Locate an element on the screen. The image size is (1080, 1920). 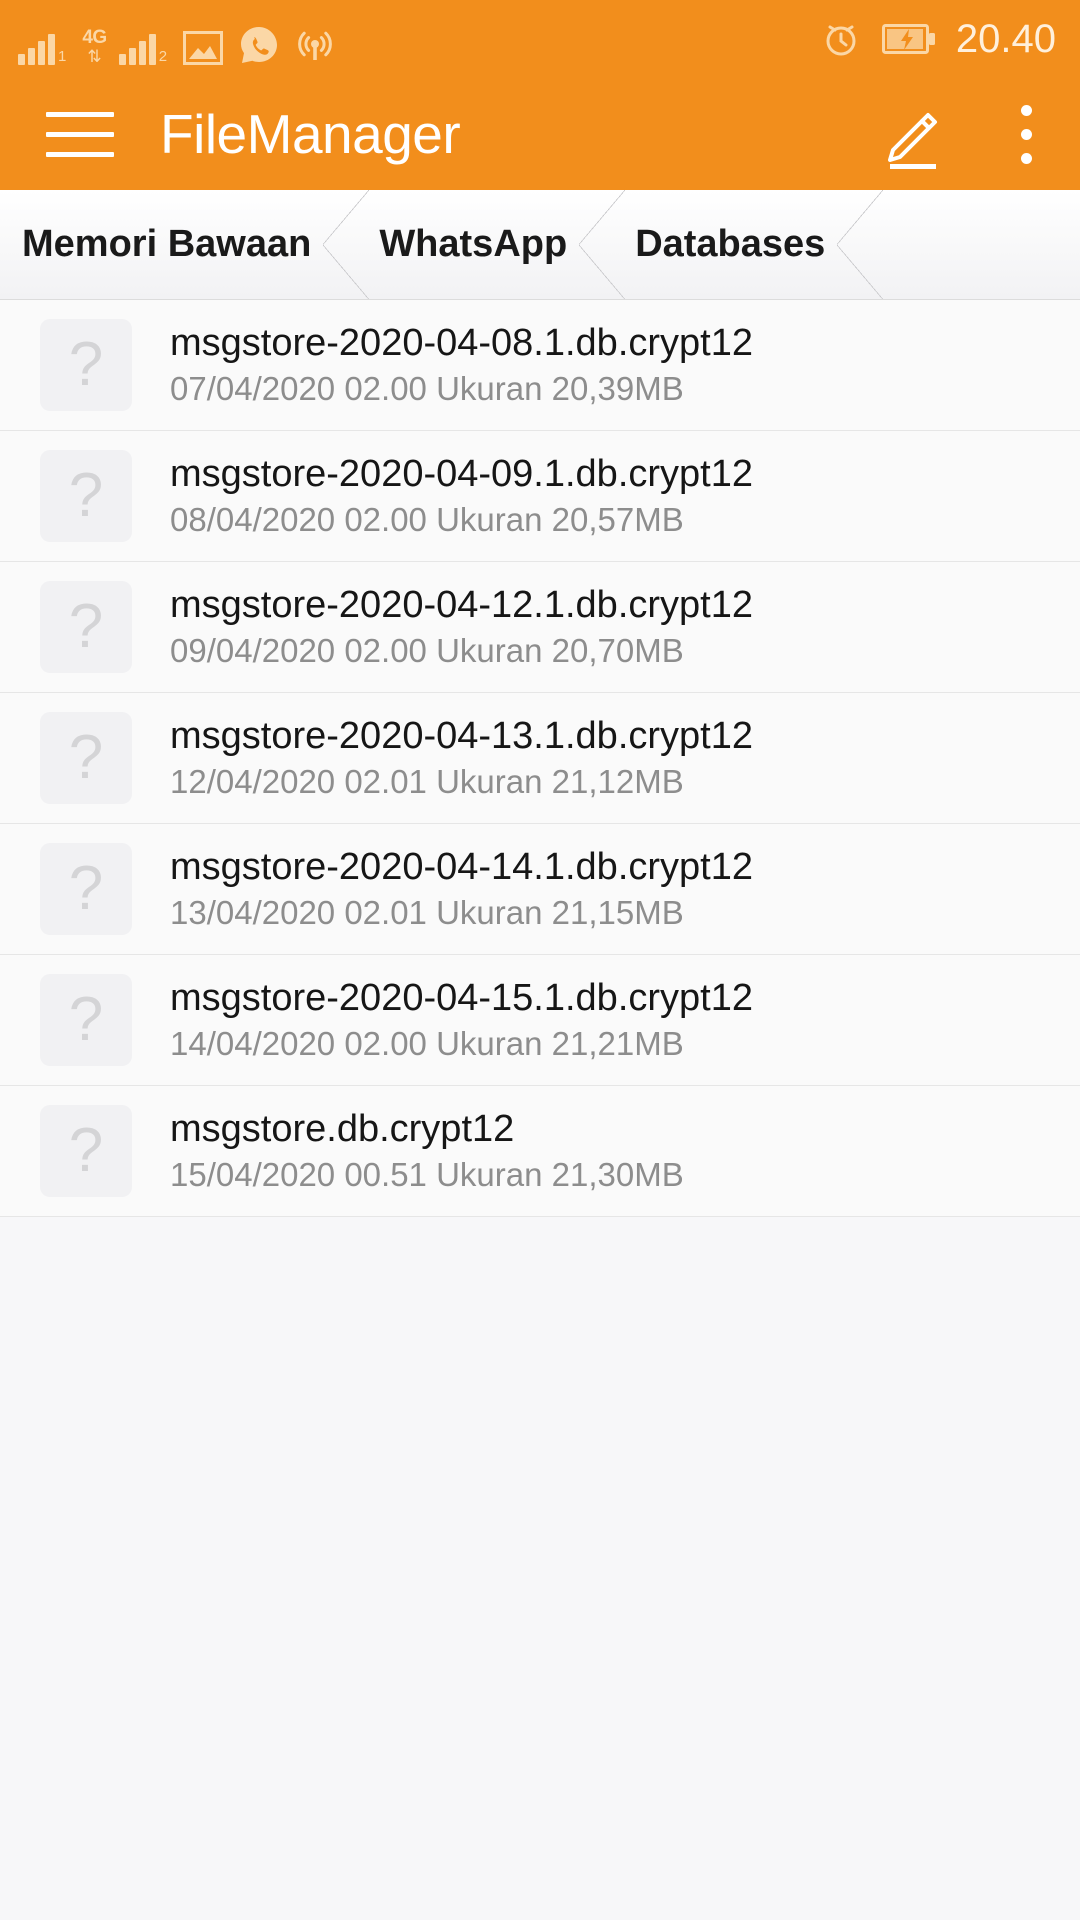
breadcrumb-label: WhatsApp is located at coordinates (473, 244).